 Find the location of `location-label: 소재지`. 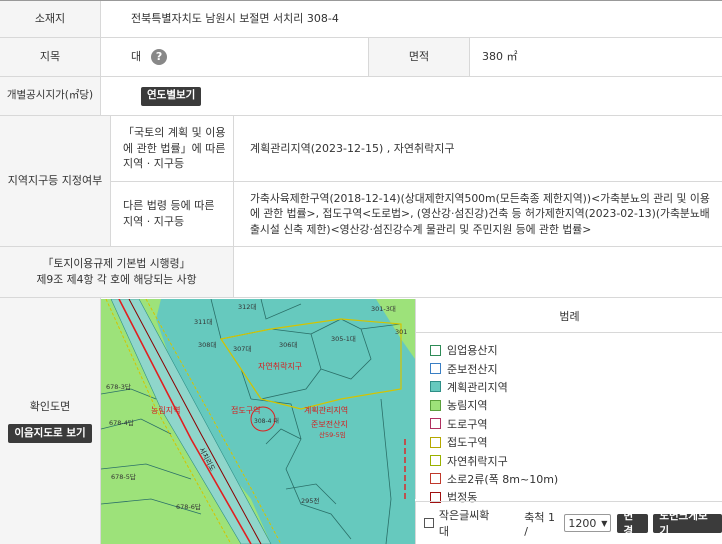

location-label: 소재지 is located at coordinates (50, 19).